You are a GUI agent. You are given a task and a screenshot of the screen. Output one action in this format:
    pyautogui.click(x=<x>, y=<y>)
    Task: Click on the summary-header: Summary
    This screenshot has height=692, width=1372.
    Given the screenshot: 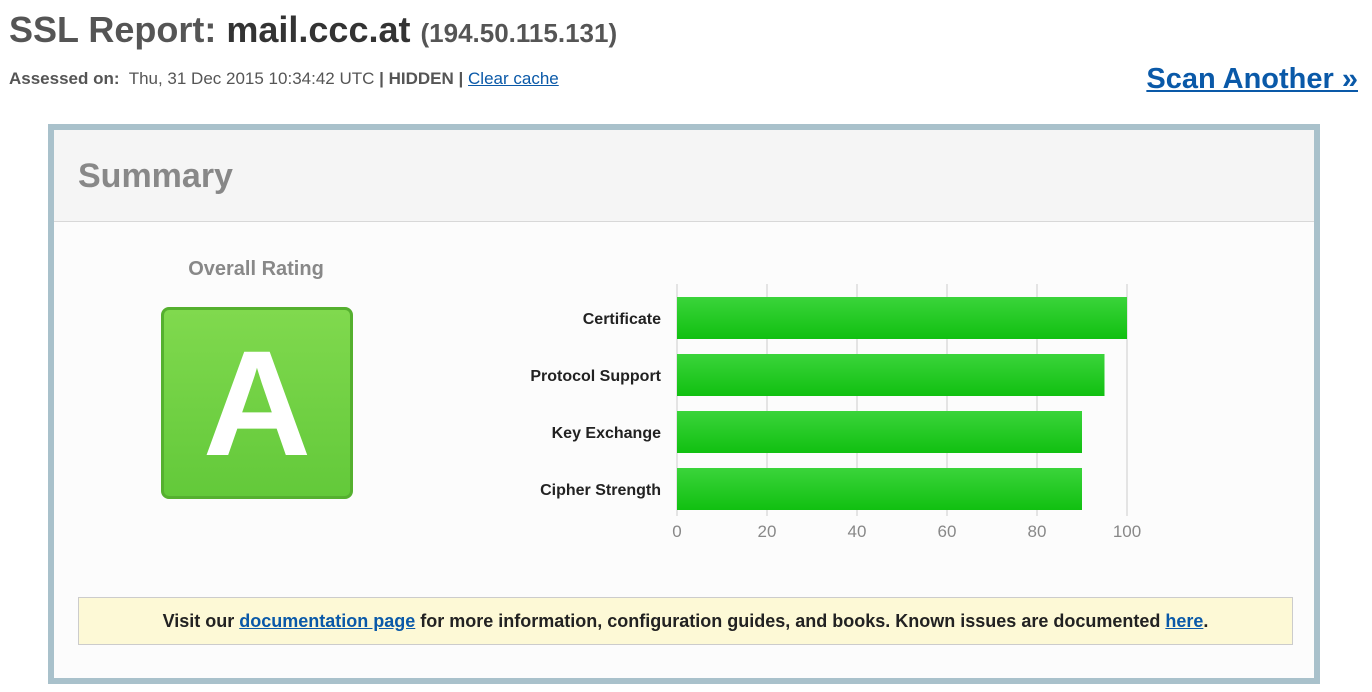 What is the action you would take?
    pyautogui.click(x=684, y=176)
    